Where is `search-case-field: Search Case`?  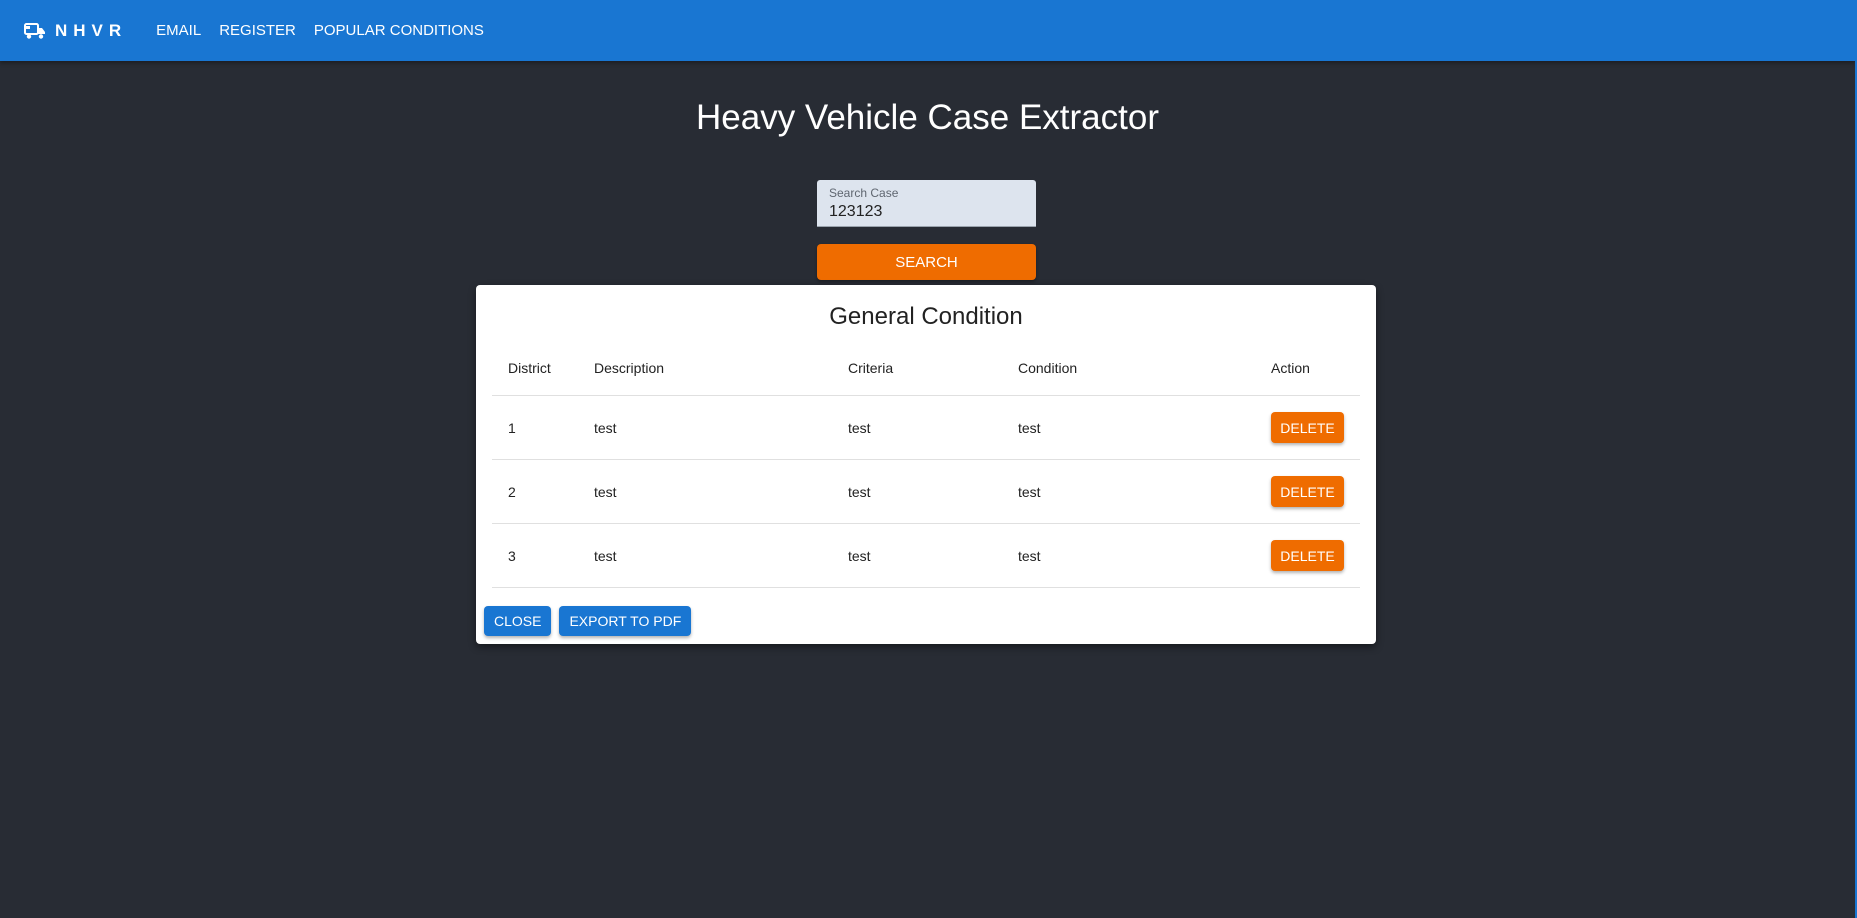 search-case-field: Search Case is located at coordinates (926, 203).